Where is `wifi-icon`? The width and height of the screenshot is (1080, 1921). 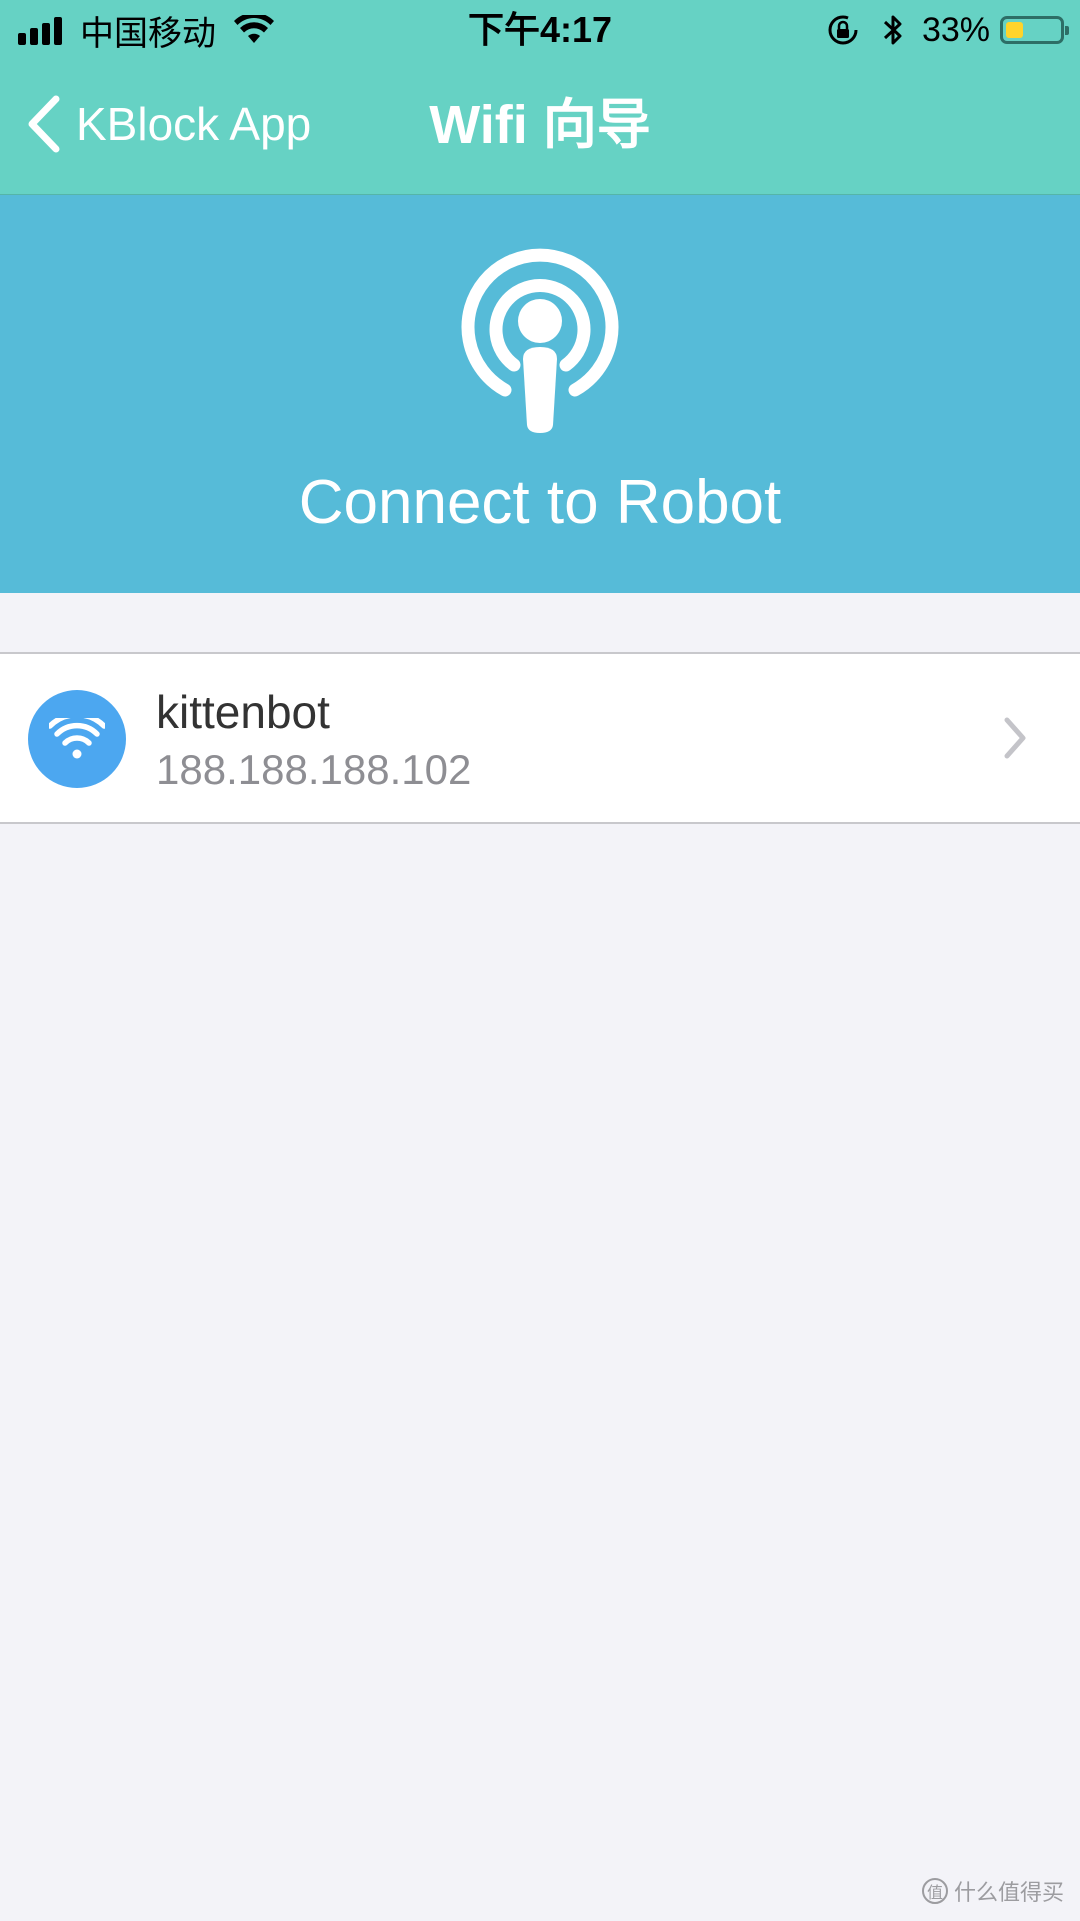 wifi-icon is located at coordinates (77, 738).